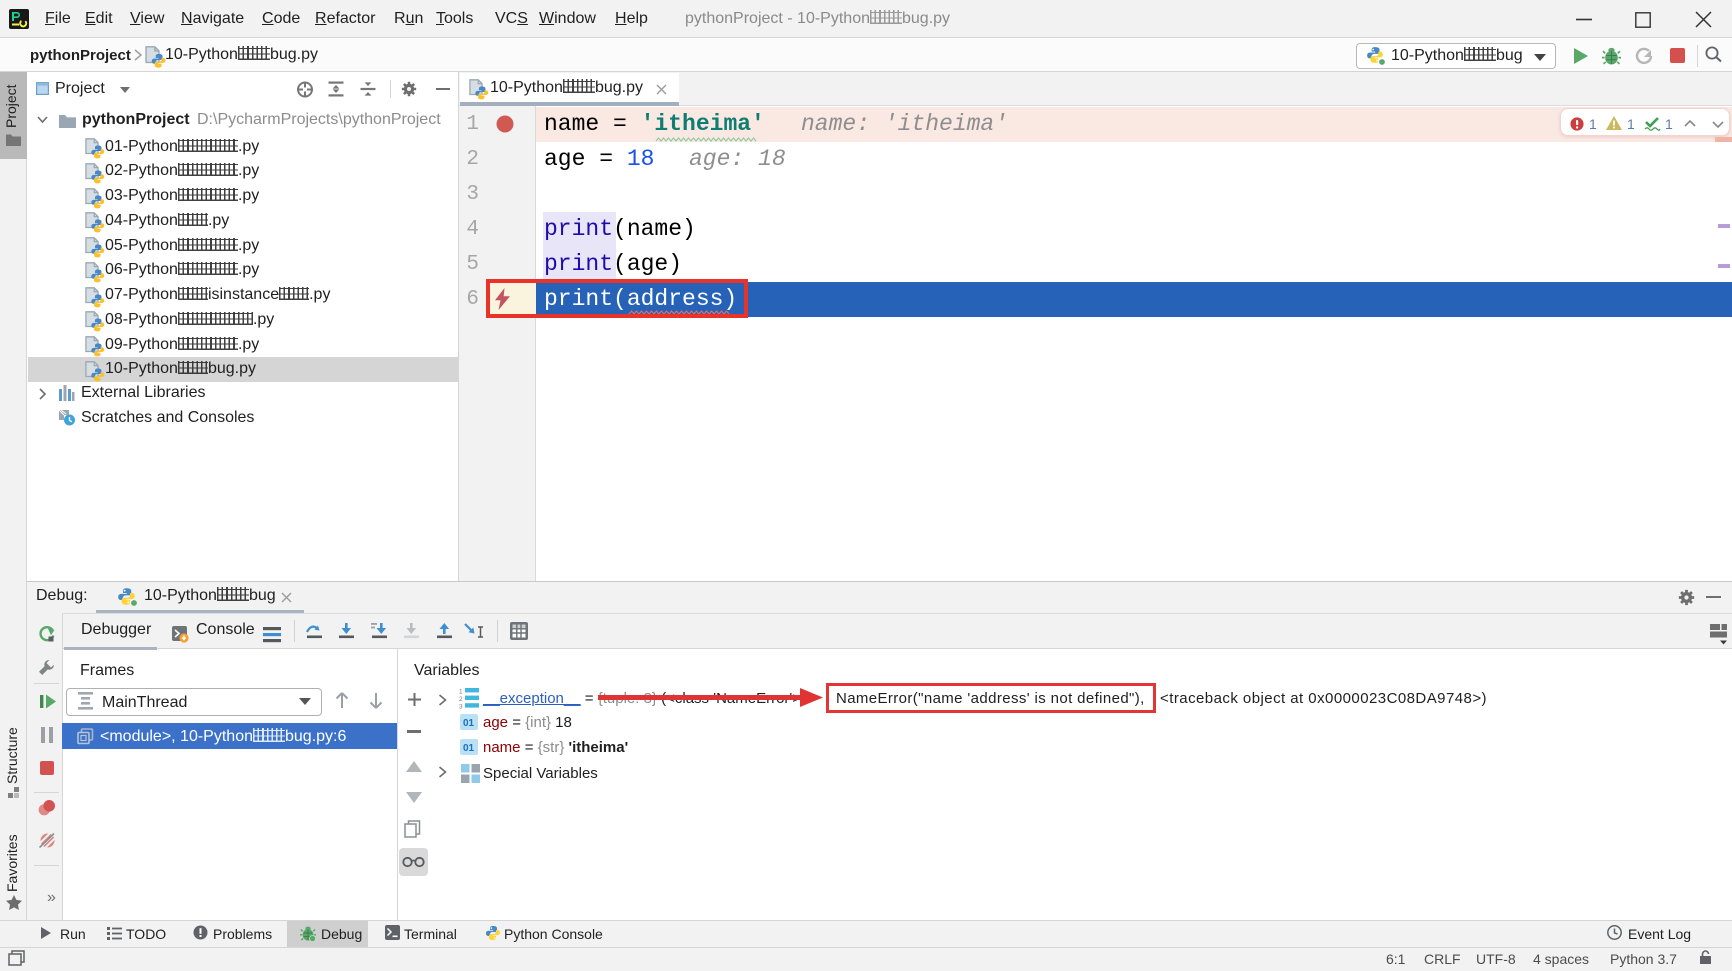  I want to click on svg-text: 3, so click(461, 707).